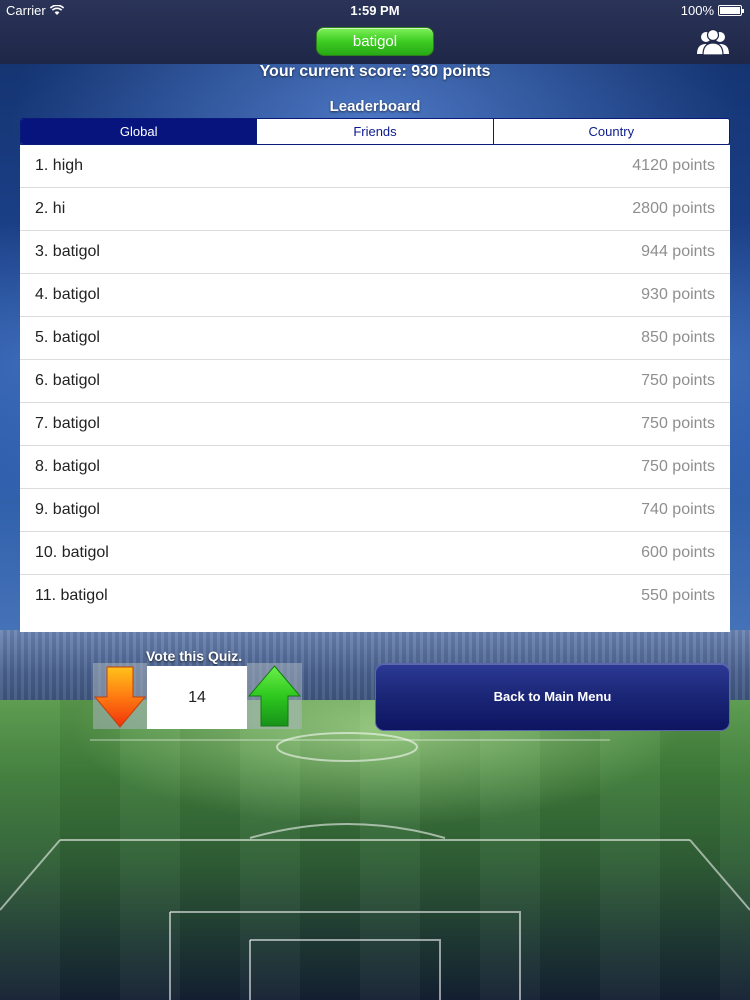  Describe the element at coordinates (67, 251) in the screenshot. I see `player-name: 3. batigol` at that location.